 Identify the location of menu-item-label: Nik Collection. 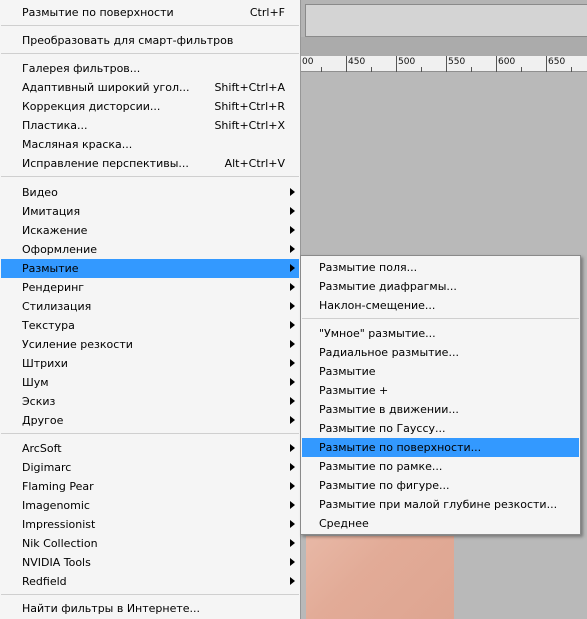
(60, 543).